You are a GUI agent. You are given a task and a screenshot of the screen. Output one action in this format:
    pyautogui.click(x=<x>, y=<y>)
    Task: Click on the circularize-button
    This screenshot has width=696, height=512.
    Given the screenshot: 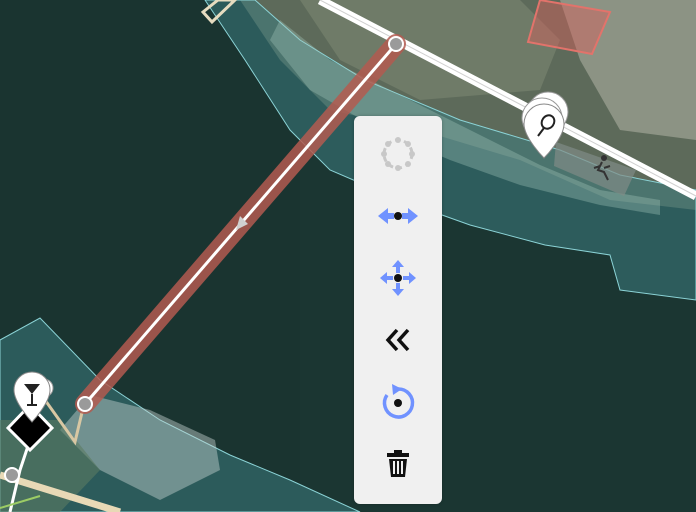 What is the action you would take?
    pyautogui.click(x=398, y=154)
    